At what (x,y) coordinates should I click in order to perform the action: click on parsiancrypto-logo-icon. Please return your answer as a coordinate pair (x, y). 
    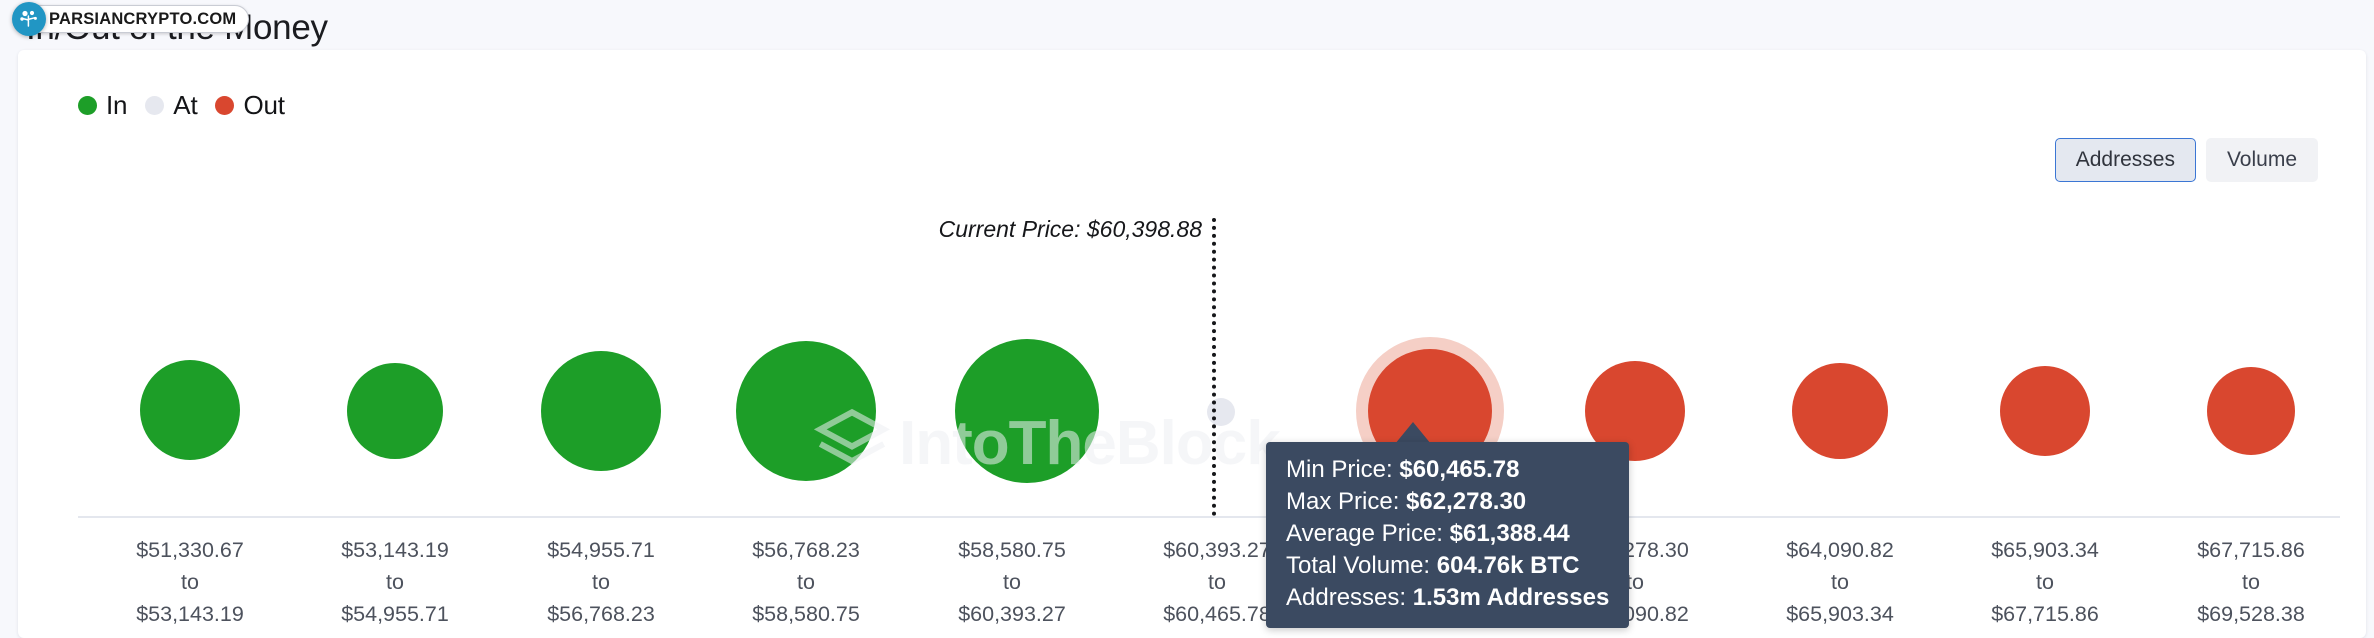
    Looking at the image, I should click on (29, 19).